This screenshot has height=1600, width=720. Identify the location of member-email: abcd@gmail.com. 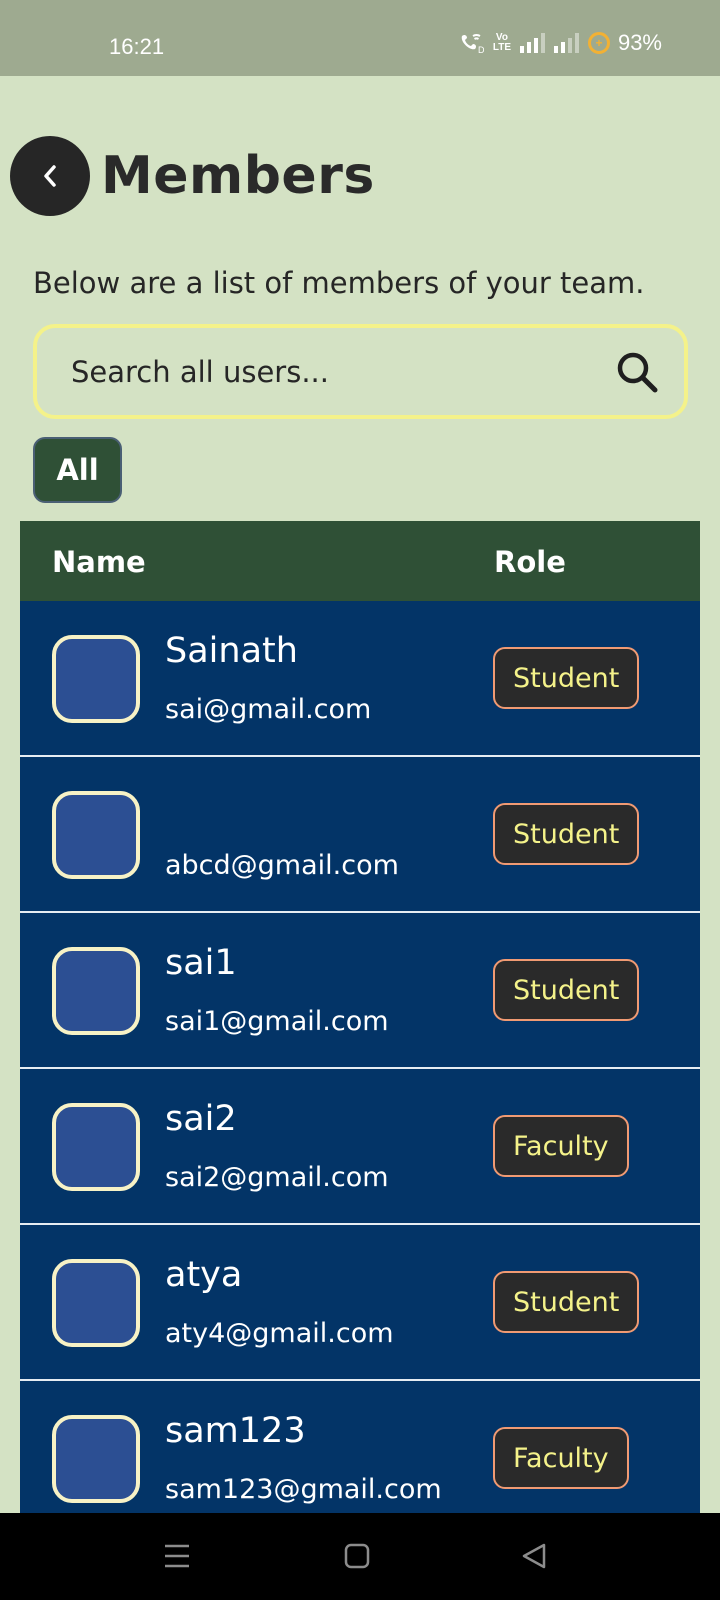
(282, 865).